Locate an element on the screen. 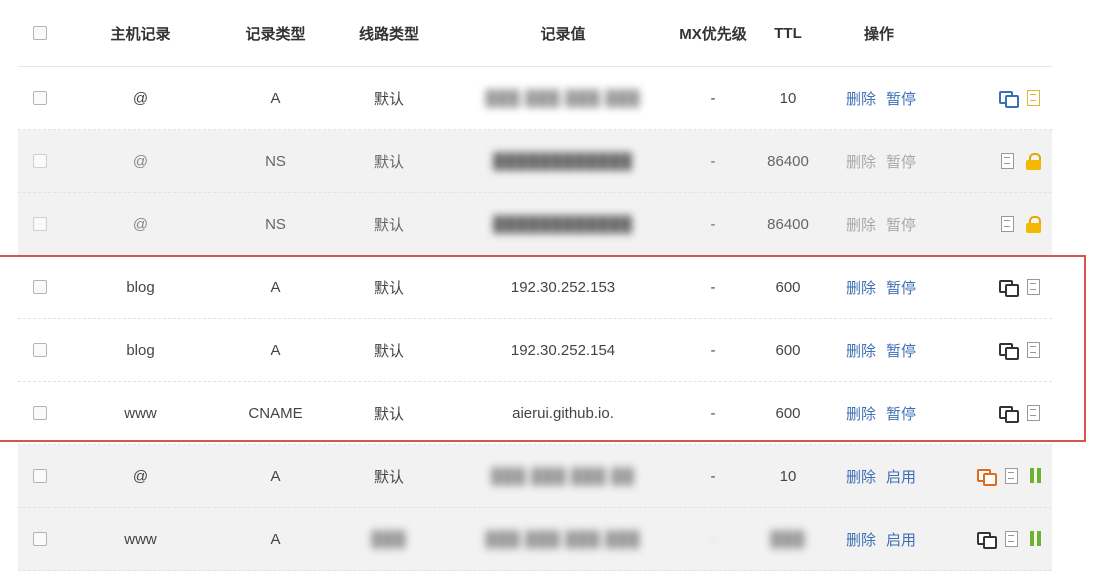 The image size is (1100, 576). header-value: 记录值 is located at coordinates (563, 34).